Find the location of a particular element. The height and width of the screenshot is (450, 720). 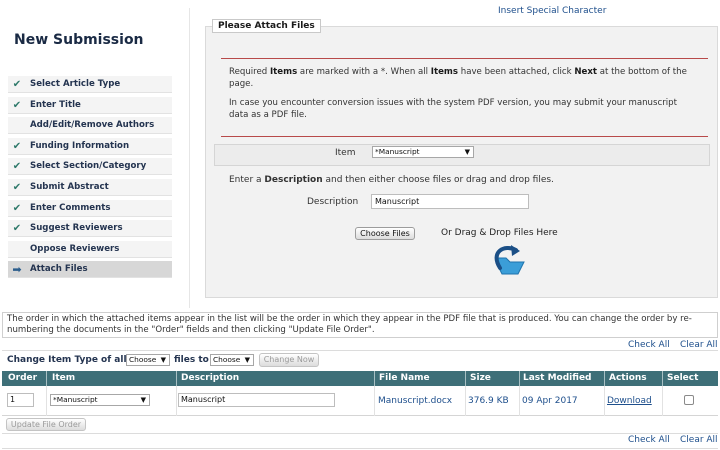

step-label: Funding Information is located at coordinates (80, 145).